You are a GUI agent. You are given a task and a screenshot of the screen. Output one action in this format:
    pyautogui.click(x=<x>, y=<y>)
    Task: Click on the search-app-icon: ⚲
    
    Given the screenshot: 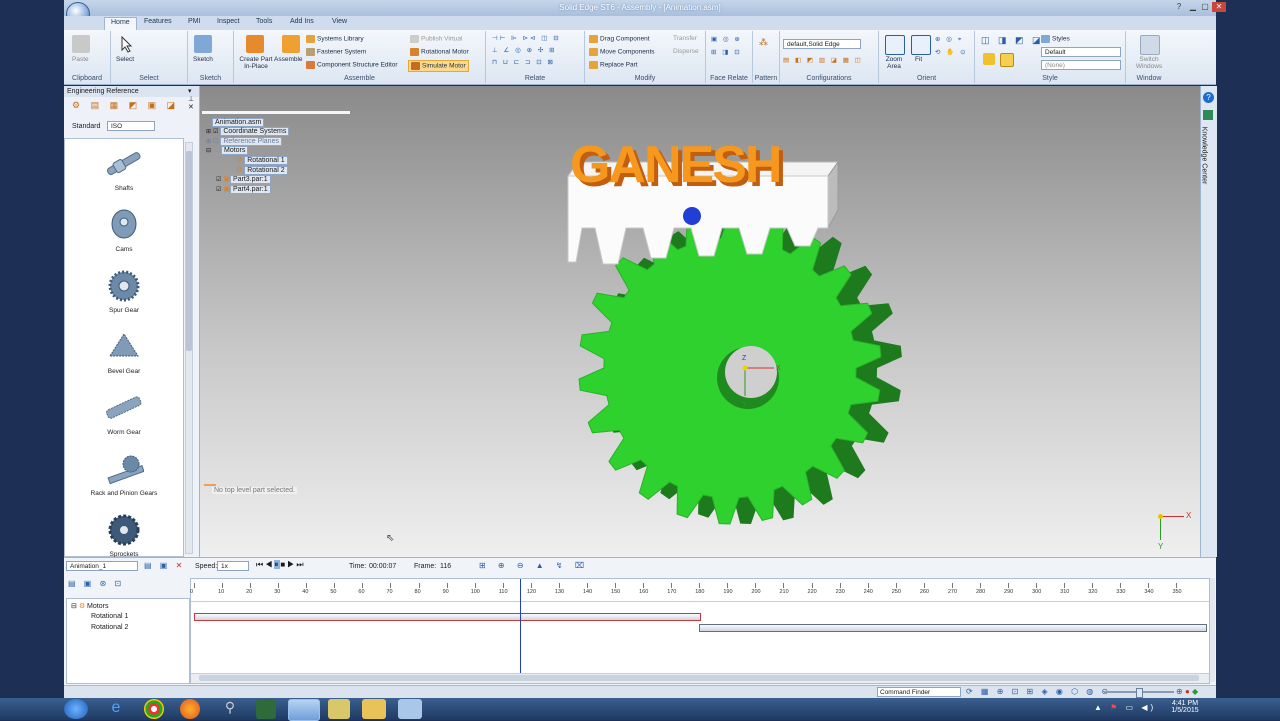 What is the action you would take?
    pyautogui.click(x=230, y=709)
    